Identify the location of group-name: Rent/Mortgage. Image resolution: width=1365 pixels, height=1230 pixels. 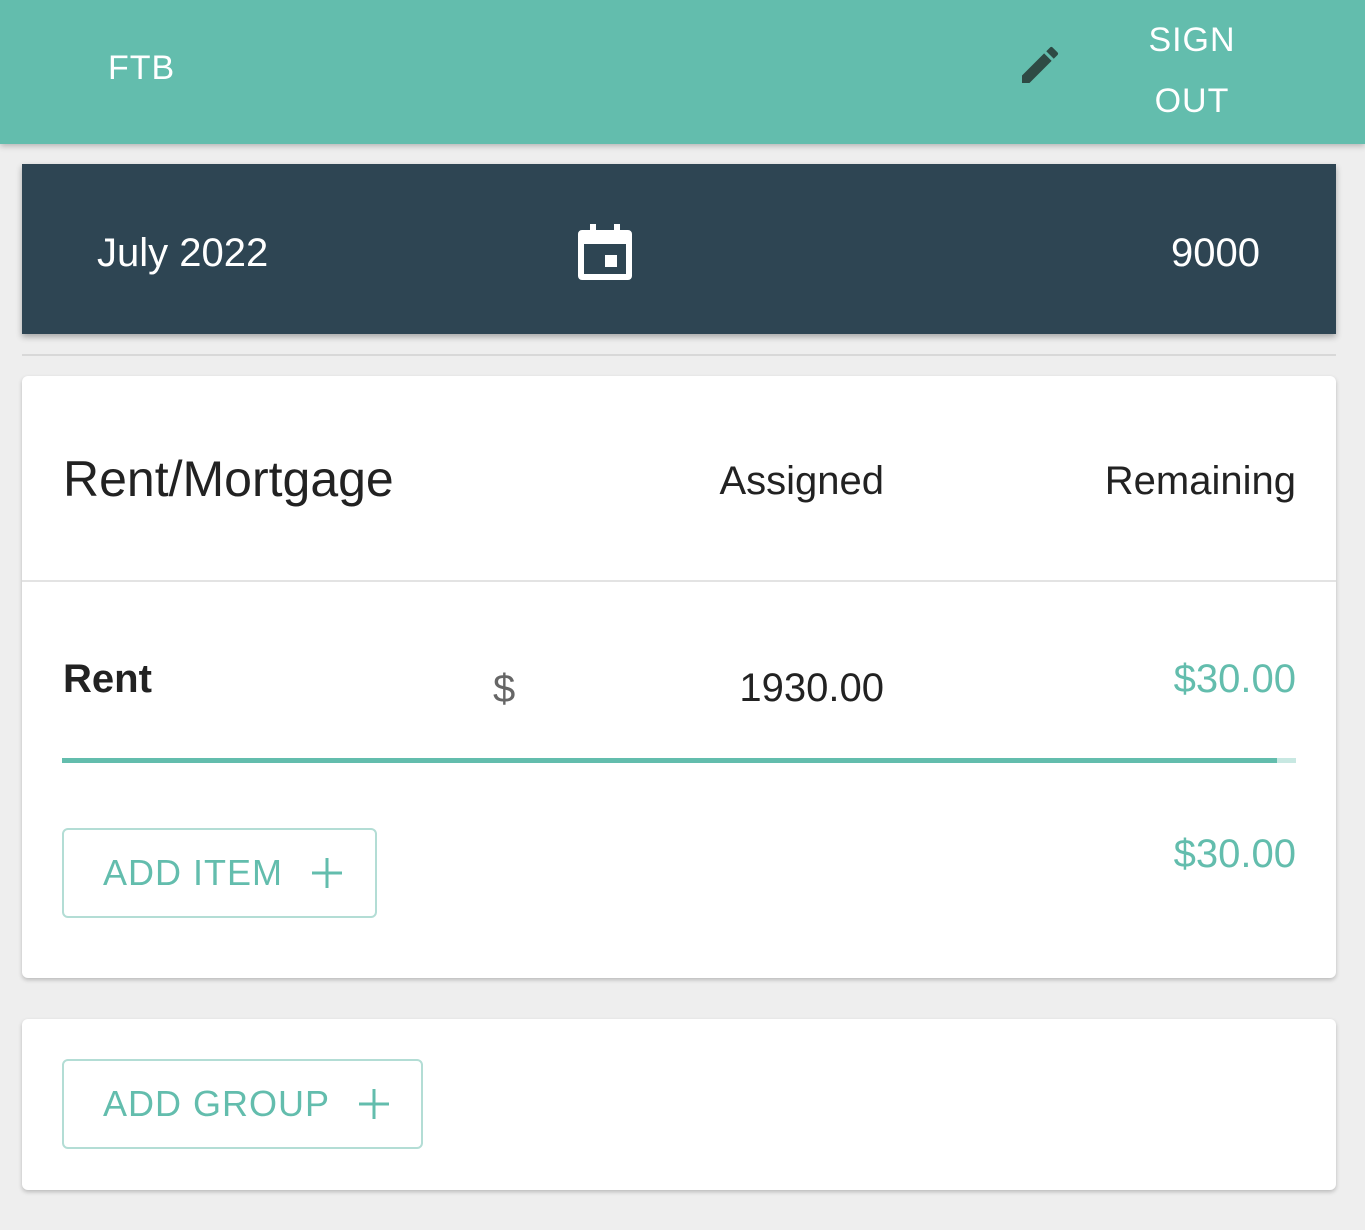
(228, 479).